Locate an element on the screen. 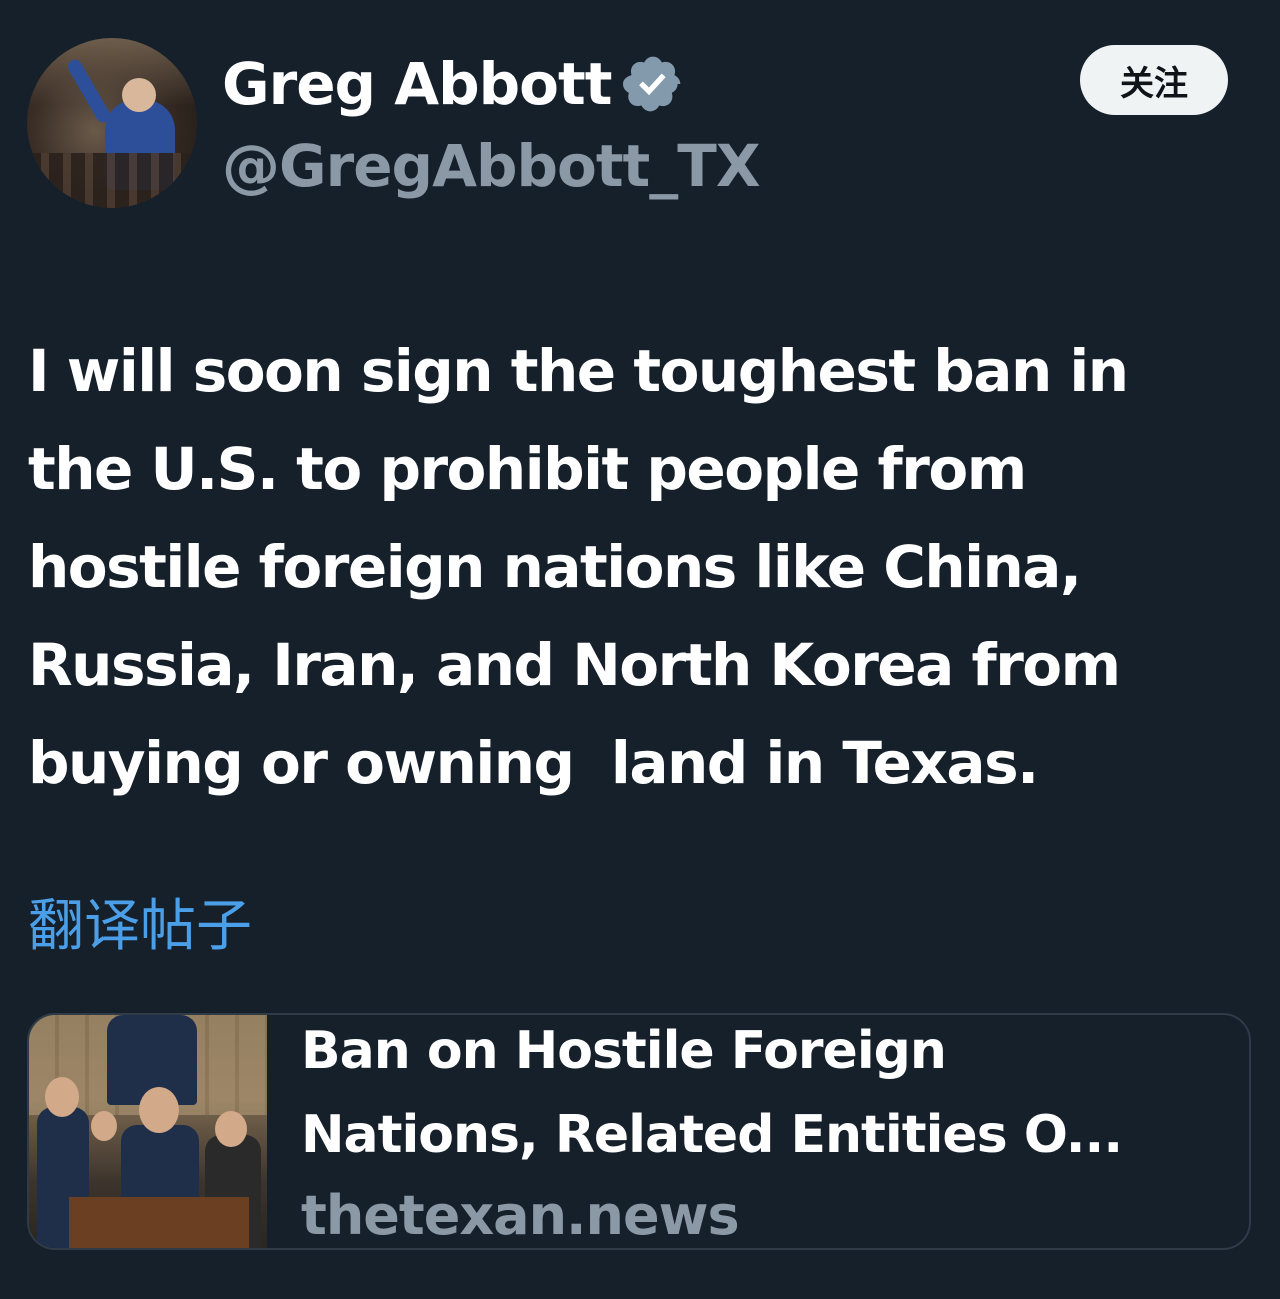  author-name-row: Greg Abbott is located at coordinates (453, 84).